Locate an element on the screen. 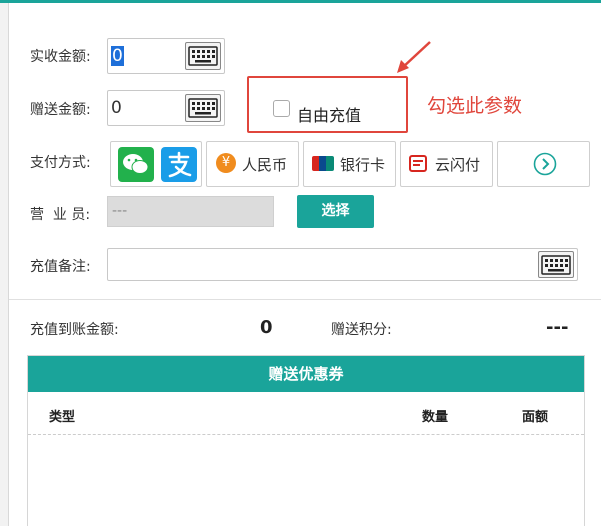 The width and height of the screenshot is (601, 526). remark-input is located at coordinates (342, 264).